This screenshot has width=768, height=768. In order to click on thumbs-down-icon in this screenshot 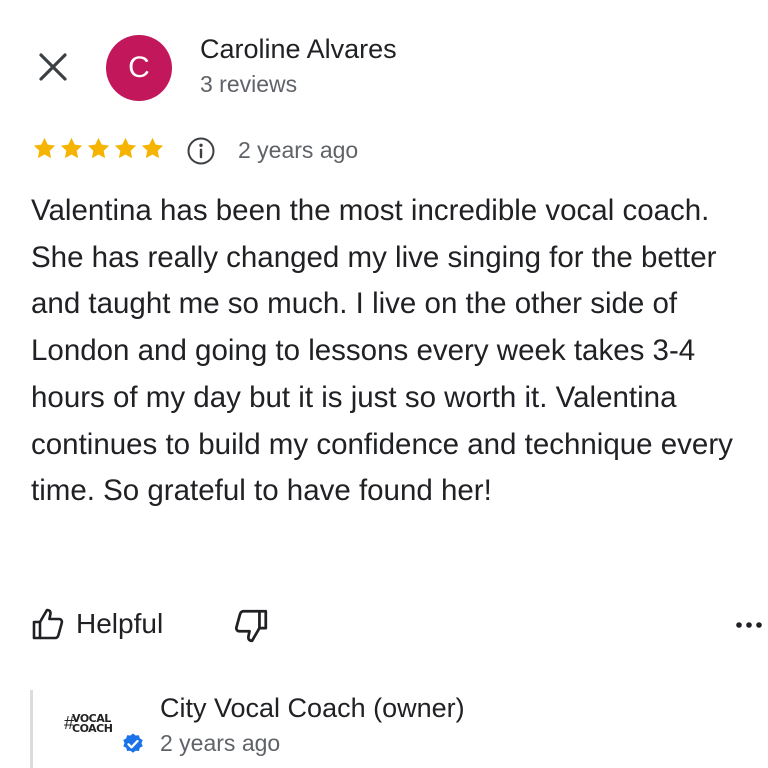, I will do `click(251, 626)`.